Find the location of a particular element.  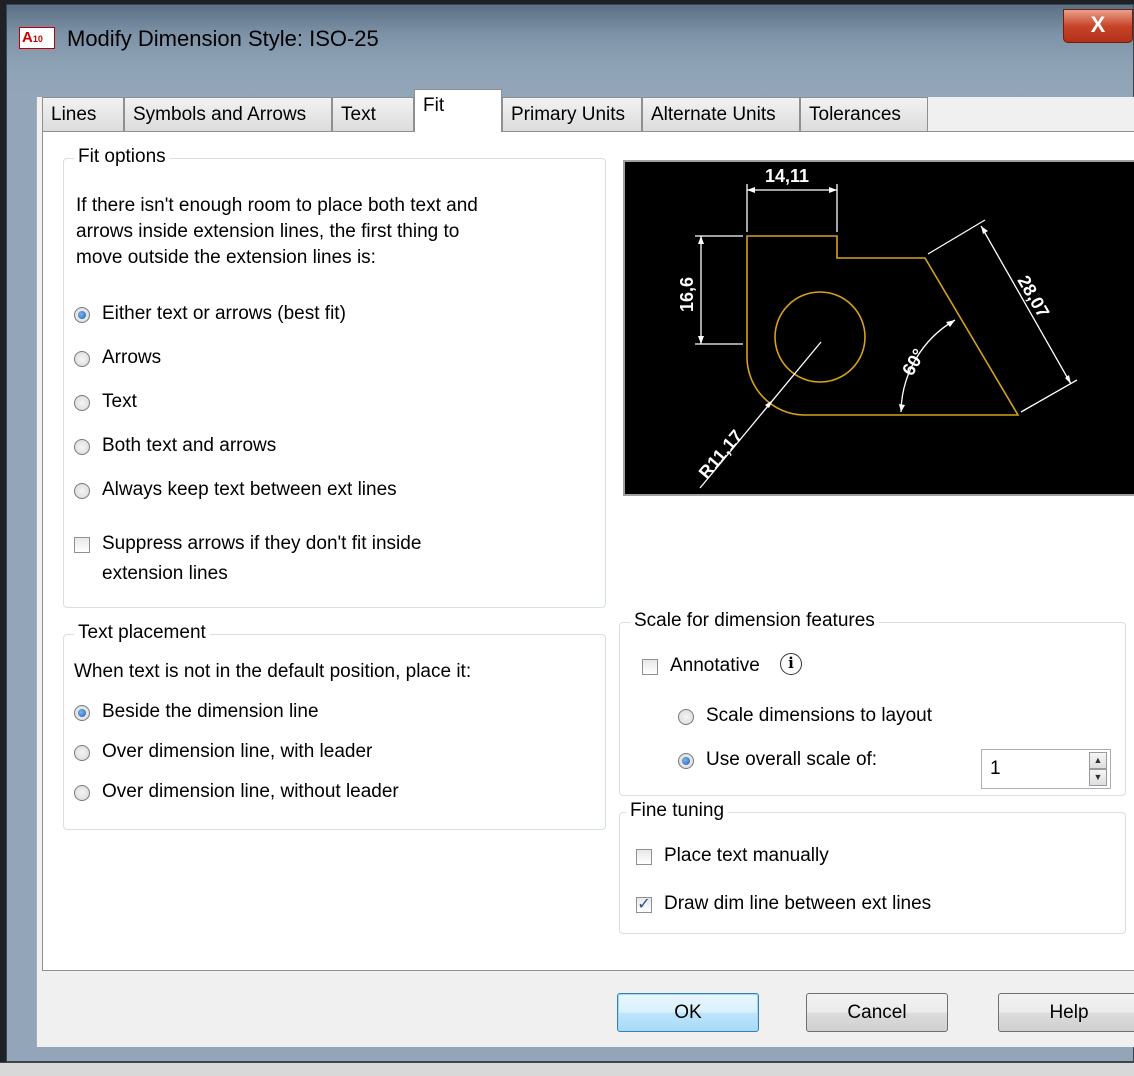

radio-over-without-leader is located at coordinates (82, 793).